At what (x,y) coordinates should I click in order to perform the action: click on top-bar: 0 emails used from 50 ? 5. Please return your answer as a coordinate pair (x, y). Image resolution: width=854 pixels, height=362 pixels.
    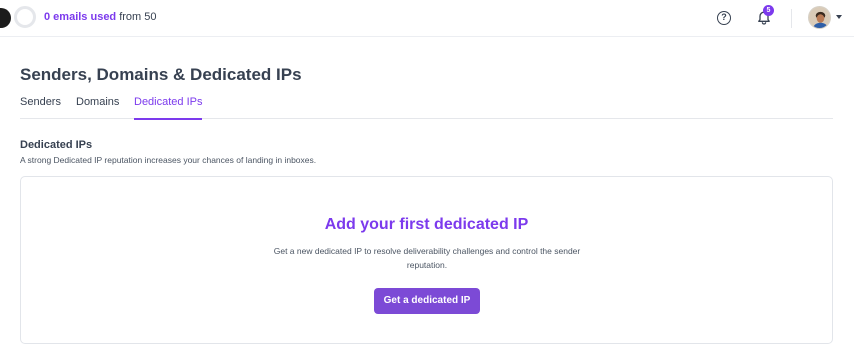
    Looking at the image, I should click on (427, 18).